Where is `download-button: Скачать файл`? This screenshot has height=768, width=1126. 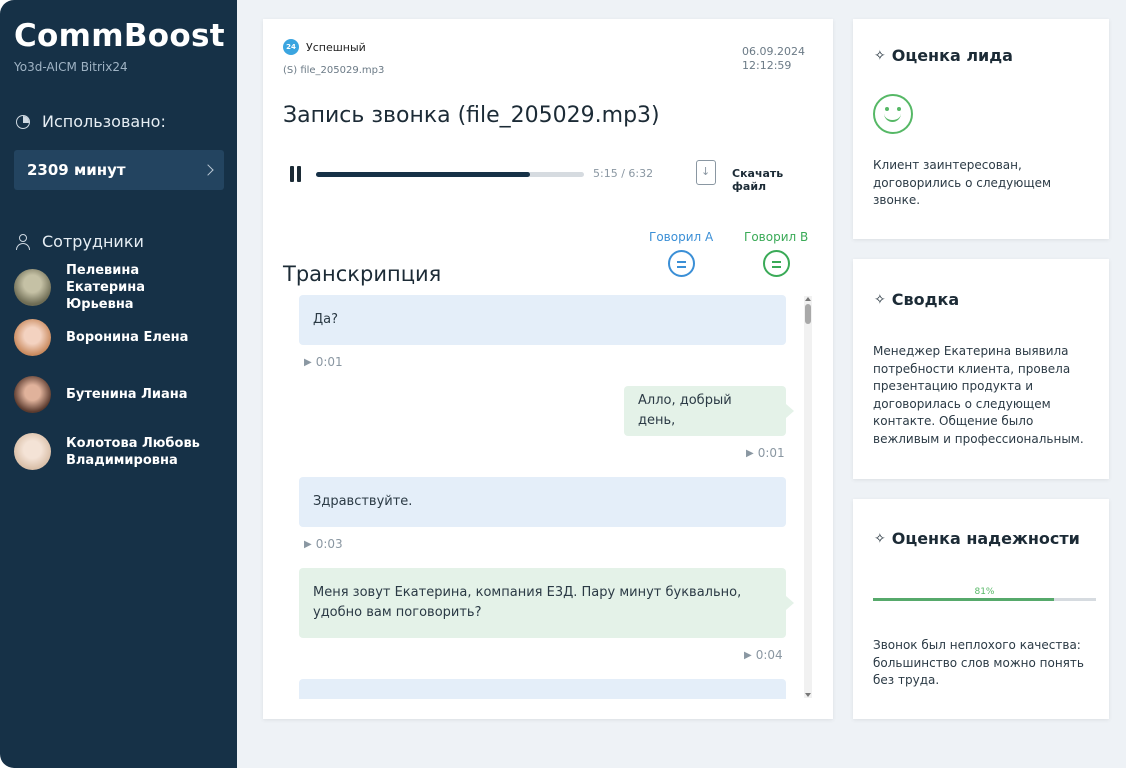 download-button: Скачать файл is located at coordinates (772, 180).